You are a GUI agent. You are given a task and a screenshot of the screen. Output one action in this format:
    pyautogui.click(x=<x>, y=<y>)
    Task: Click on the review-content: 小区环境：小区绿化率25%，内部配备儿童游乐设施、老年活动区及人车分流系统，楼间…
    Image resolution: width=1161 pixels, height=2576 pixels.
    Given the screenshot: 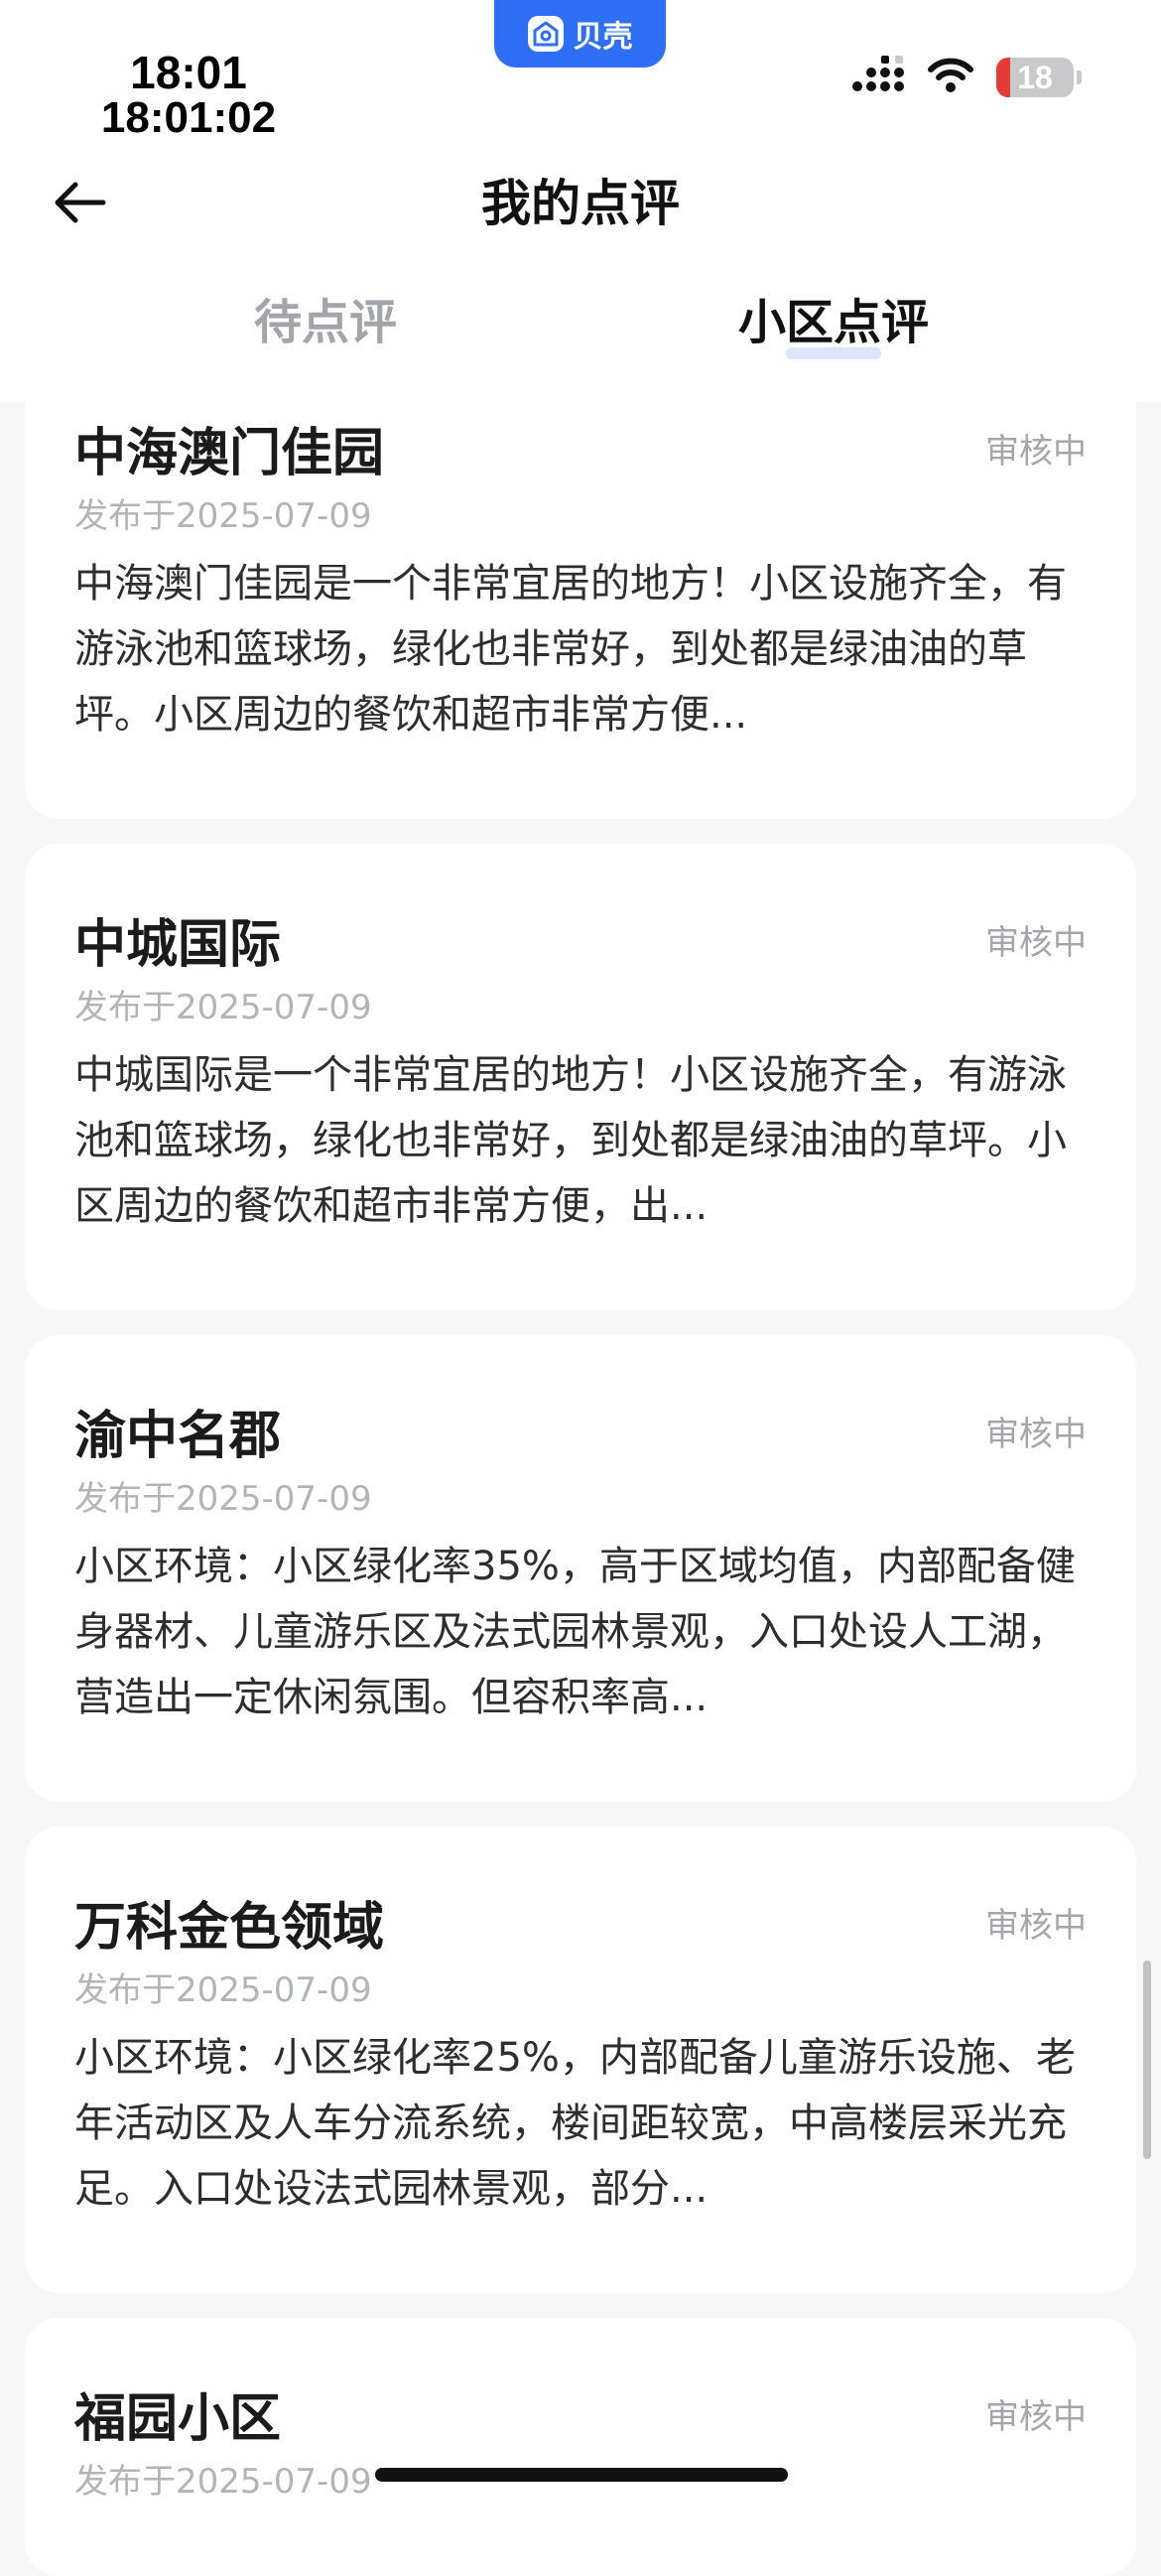 What is the action you would take?
    pyautogui.click(x=575, y=2124)
    